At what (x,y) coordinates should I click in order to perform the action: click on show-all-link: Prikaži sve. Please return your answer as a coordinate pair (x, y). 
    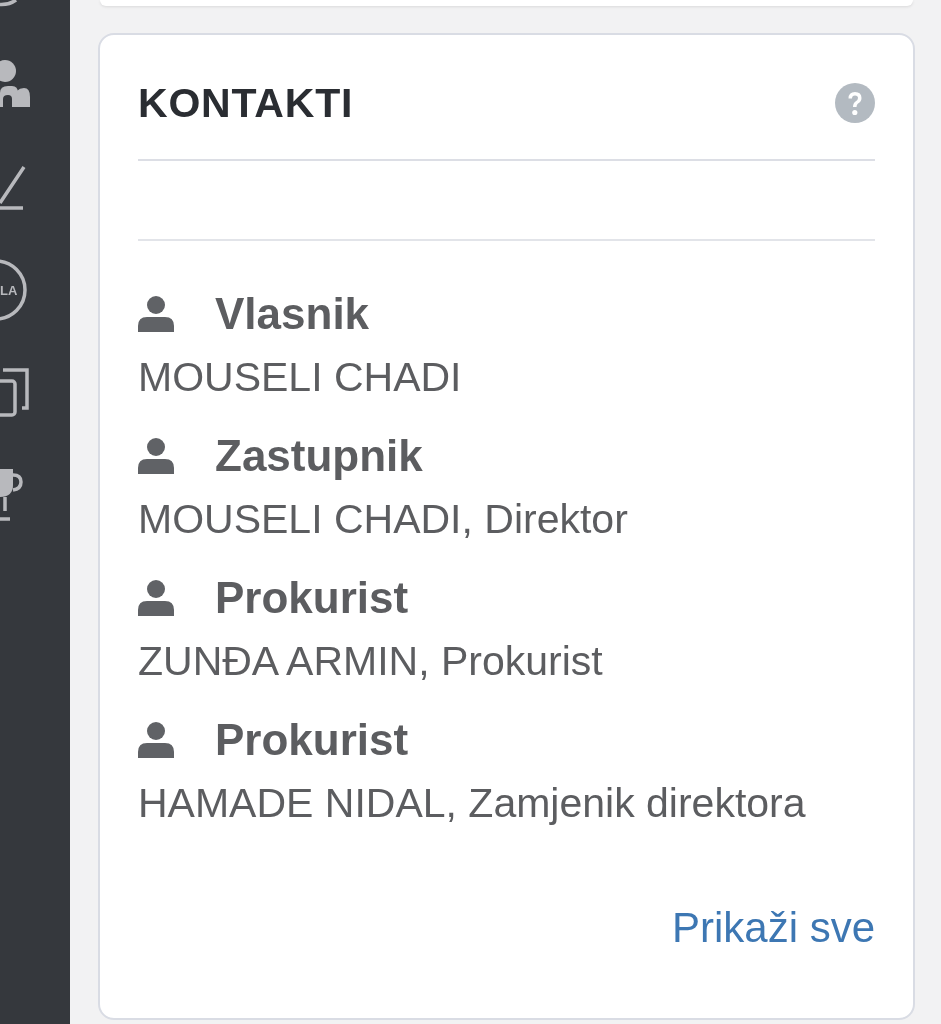
    Looking at the image, I should click on (773, 928).